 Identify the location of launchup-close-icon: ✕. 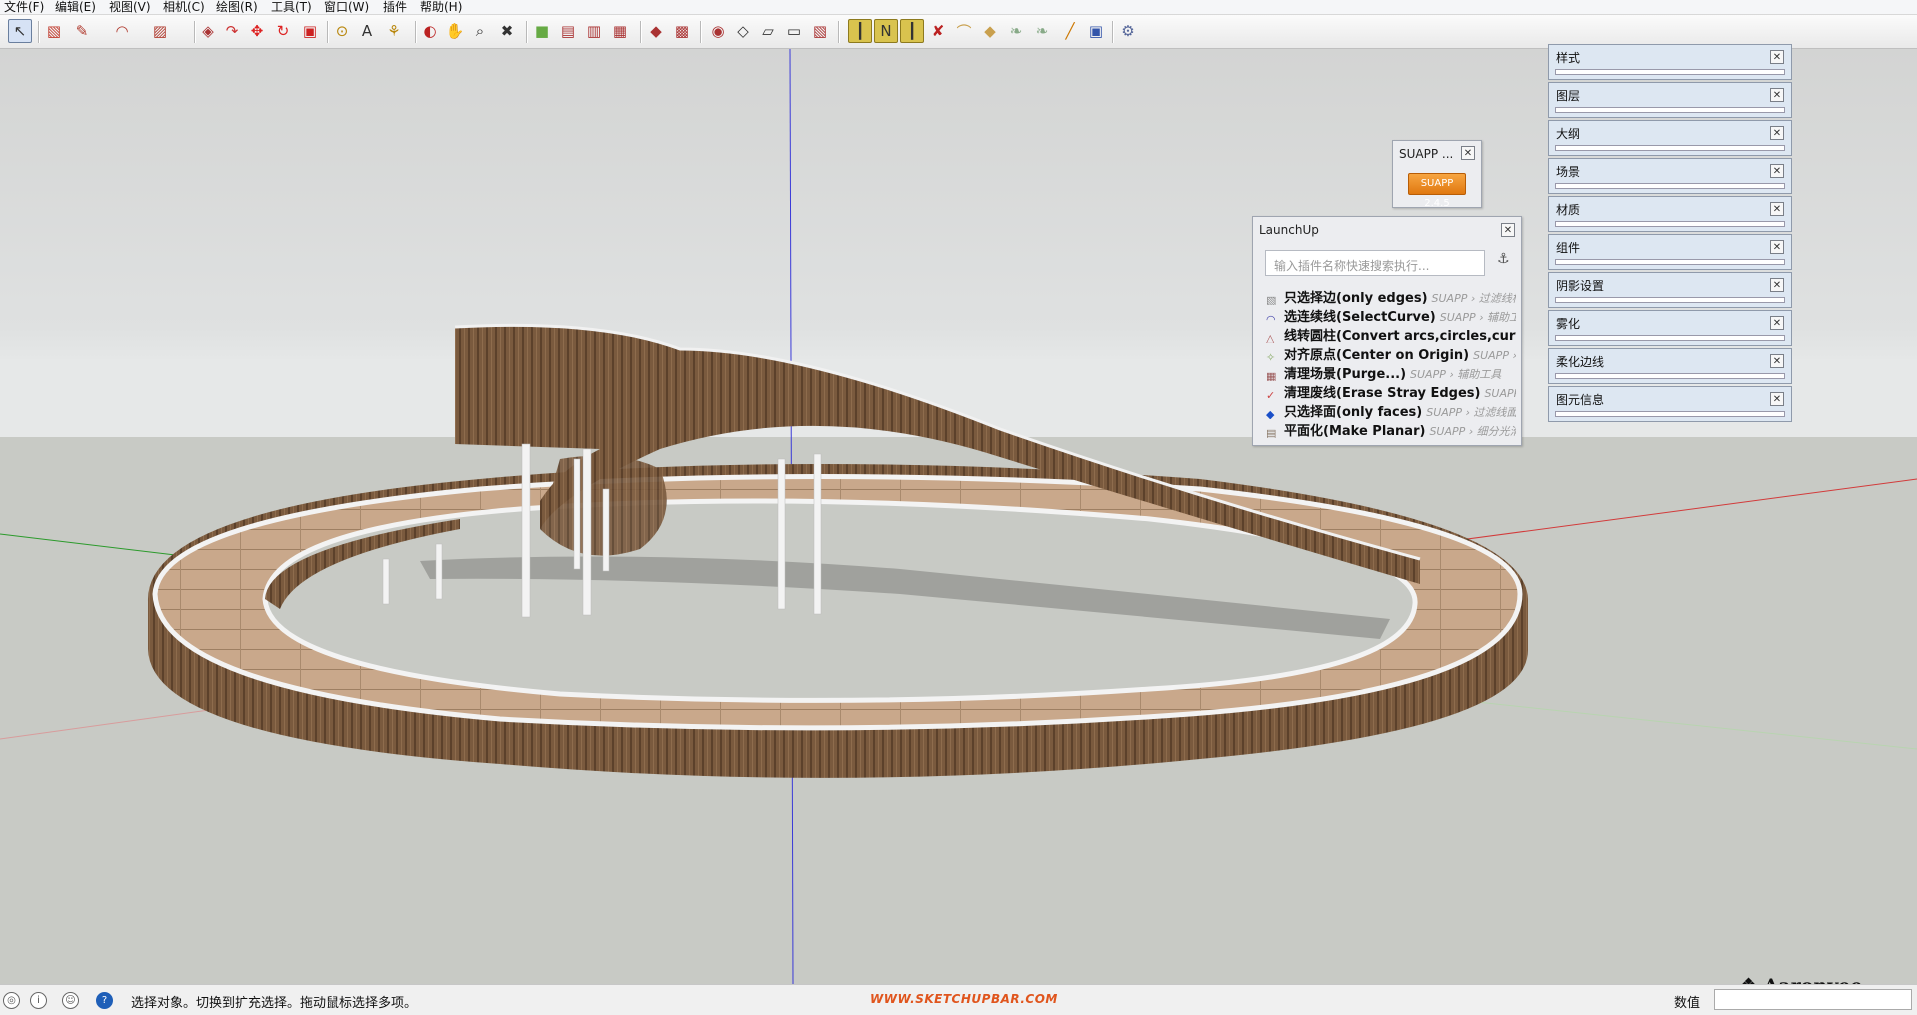
(1508, 230).